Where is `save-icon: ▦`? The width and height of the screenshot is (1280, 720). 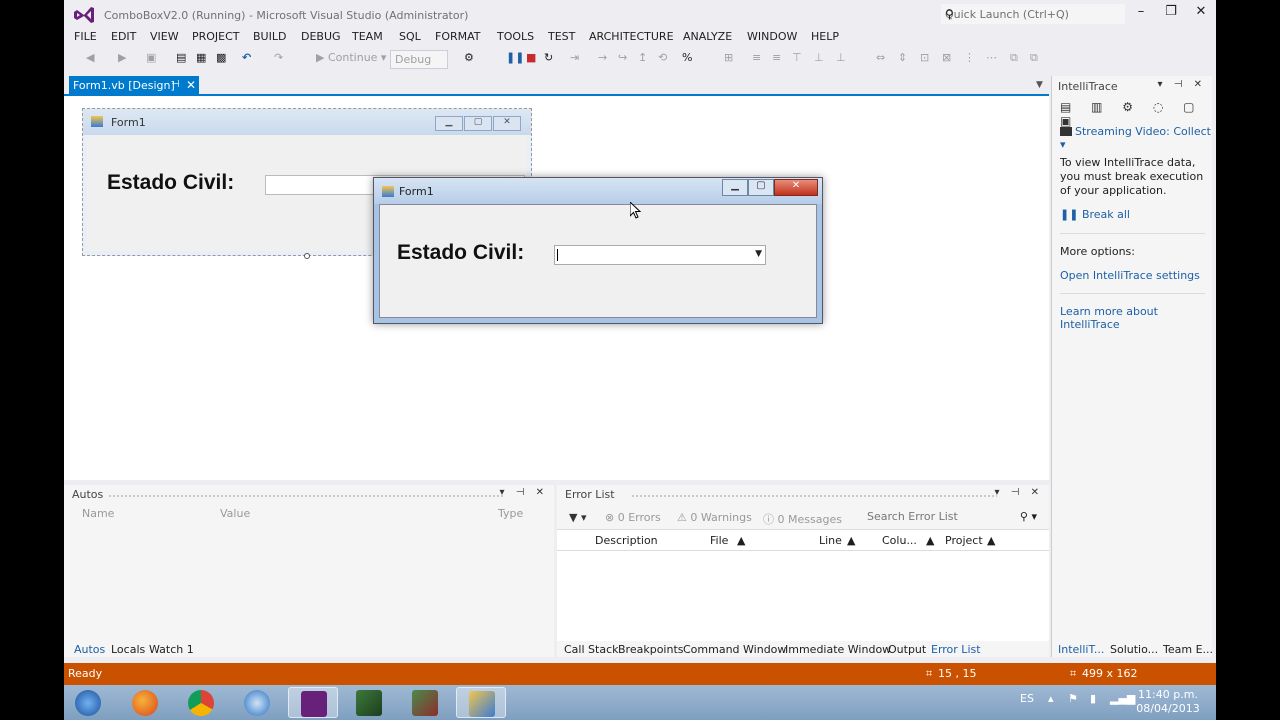
save-icon: ▦ is located at coordinates (201, 57).